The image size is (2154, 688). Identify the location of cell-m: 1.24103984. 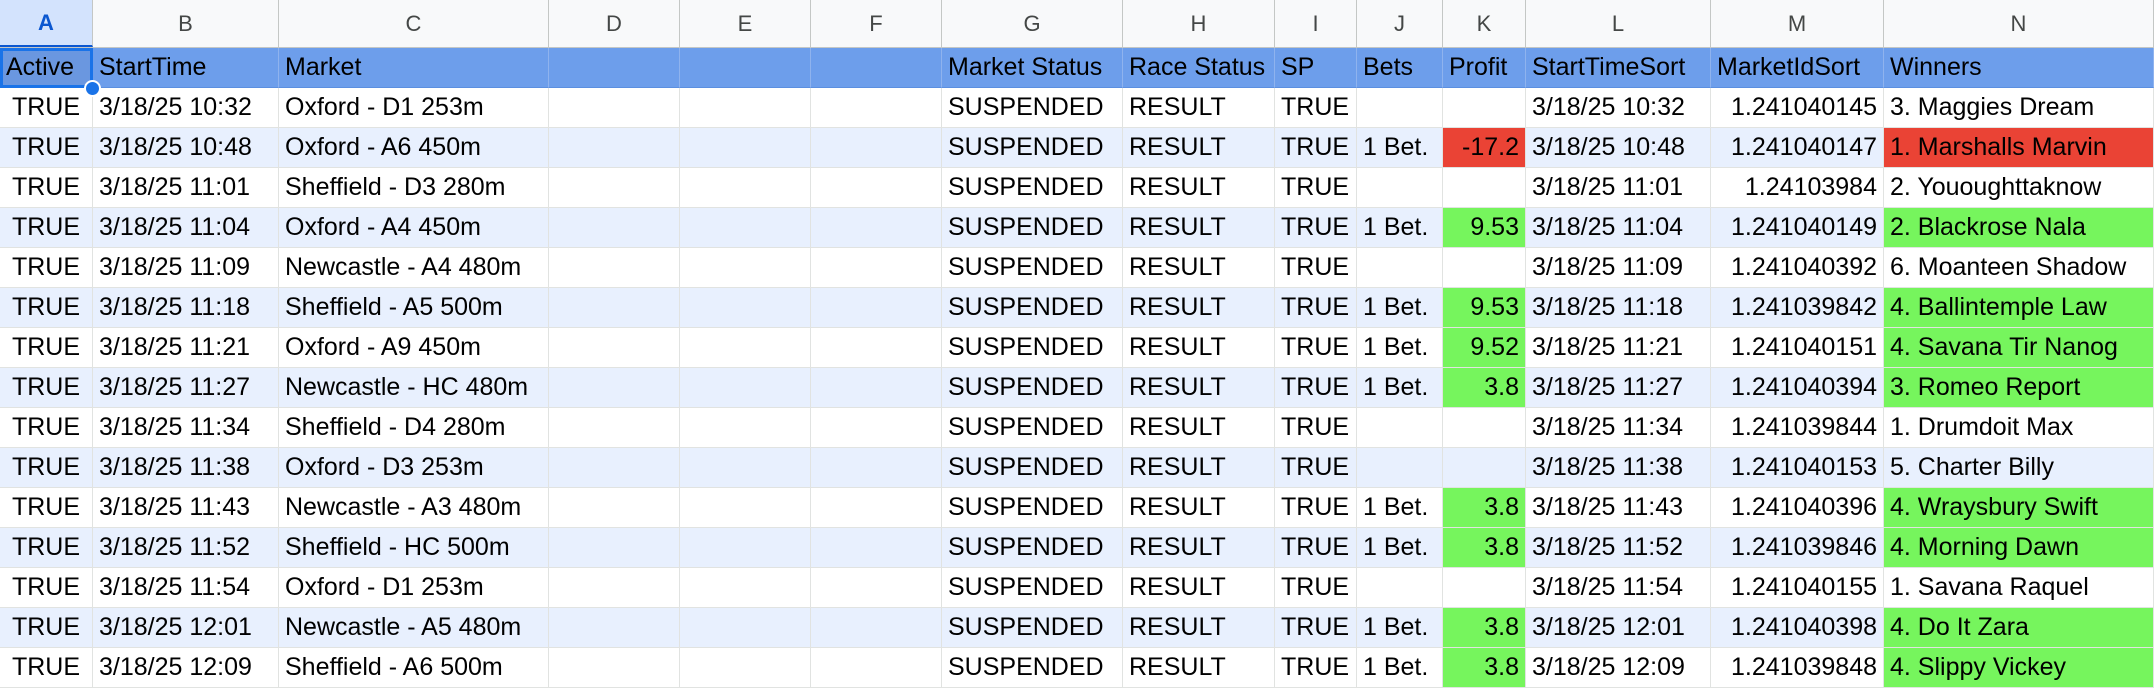
(1797, 188).